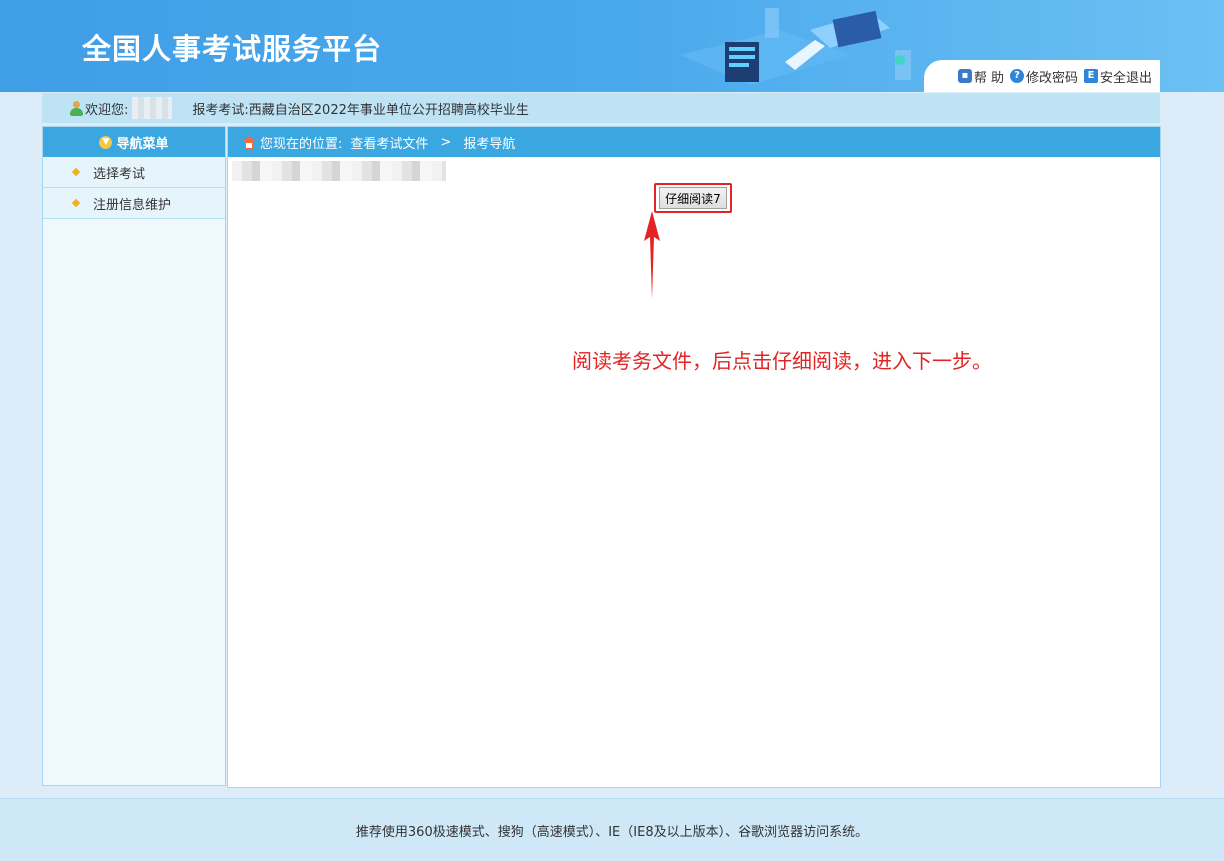 This screenshot has width=1224, height=861. I want to click on username-blurred, so click(152, 108).